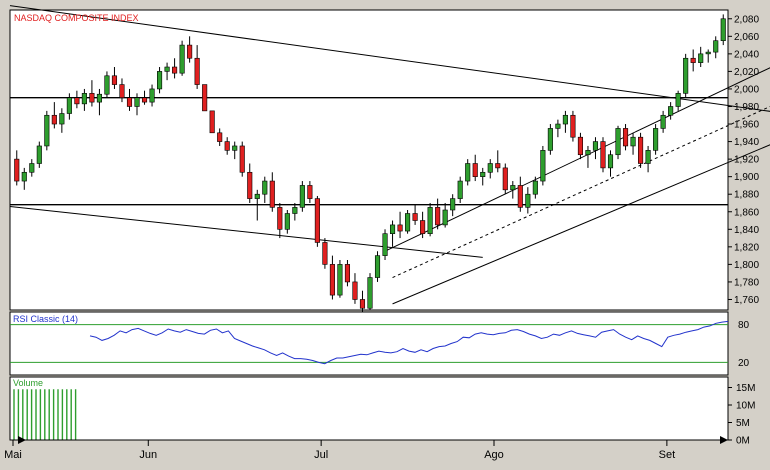 The height and width of the screenshot is (470, 770). Describe the element at coordinates (743, 441) in the screenshot. I see `volume-tick-label: 0M` at that location.